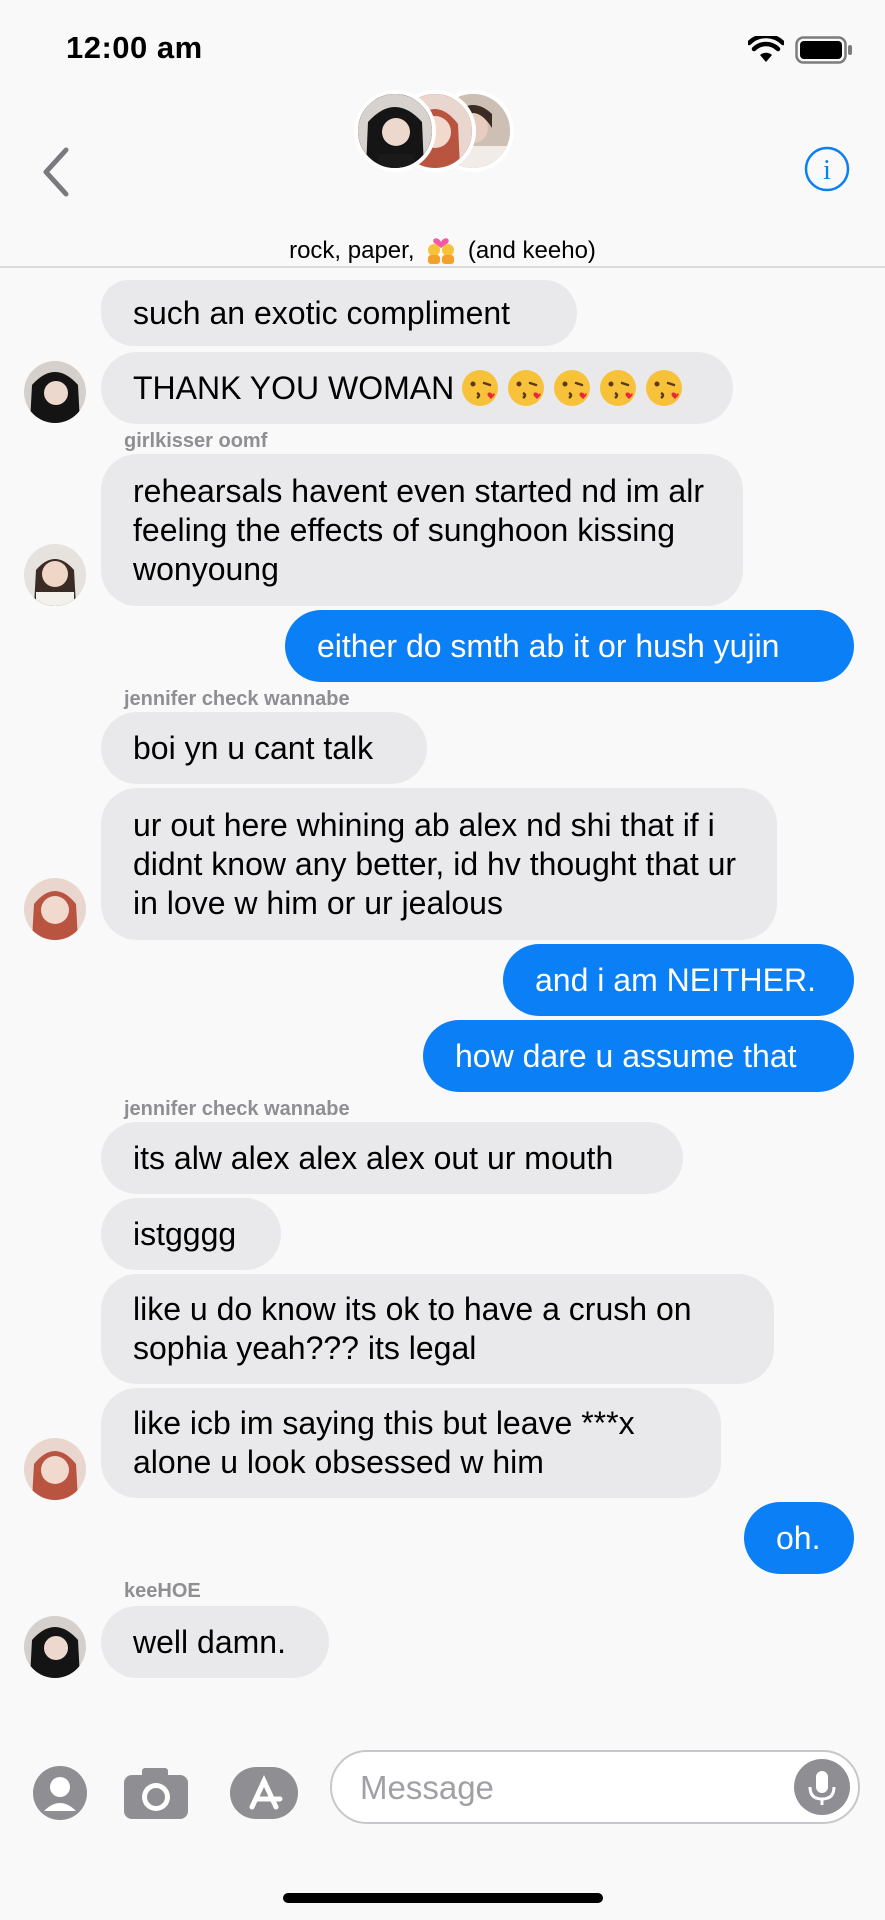  I want to click on group-name: rock, paper, (and keeho), so click(442, 249).